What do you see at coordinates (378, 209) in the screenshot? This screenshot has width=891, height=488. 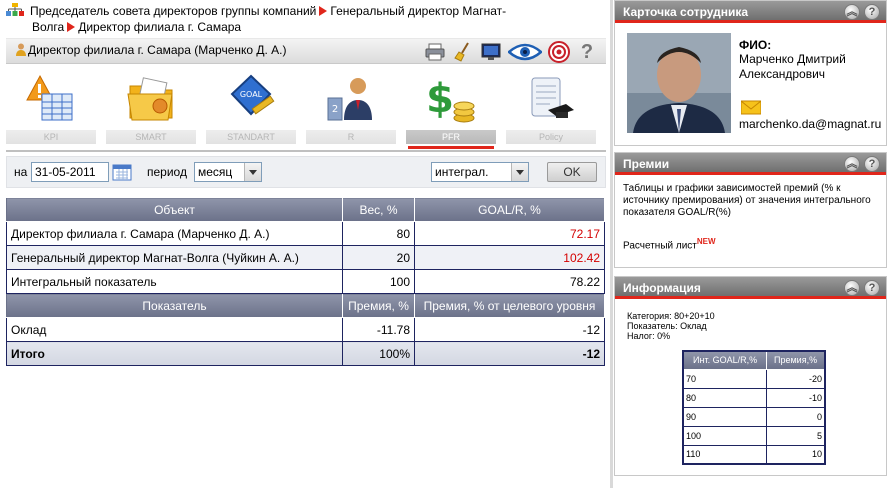 I see `col-weight: Вес, %` at bounding box center [378, 209].